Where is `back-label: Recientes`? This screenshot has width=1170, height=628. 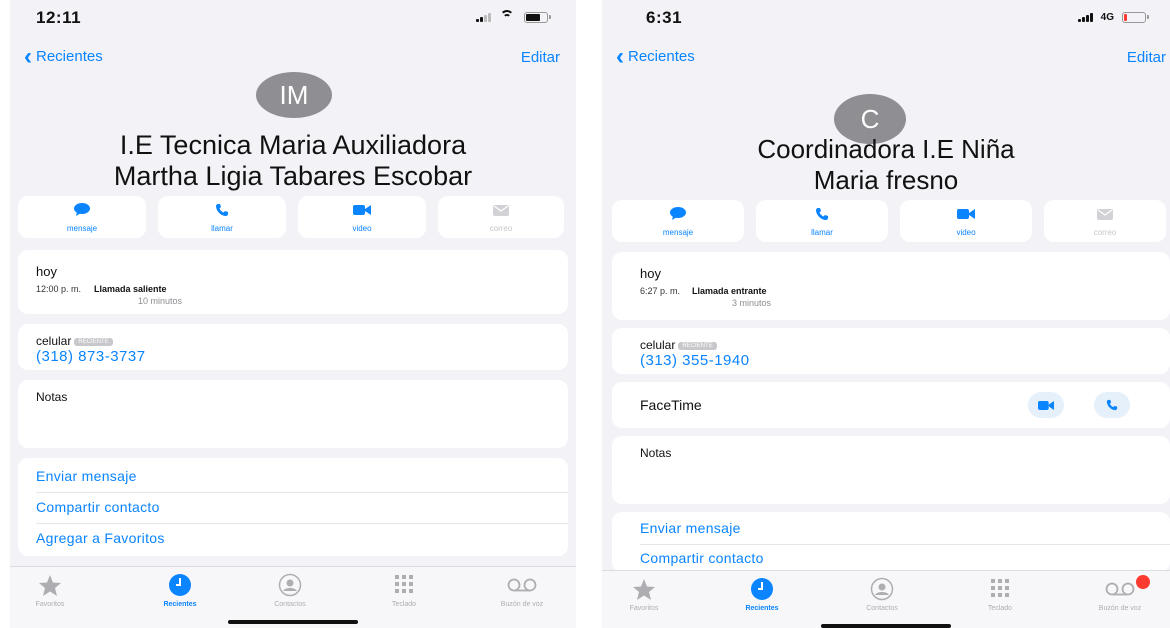 back-label: Recientes is located at coordinates (69, 56).